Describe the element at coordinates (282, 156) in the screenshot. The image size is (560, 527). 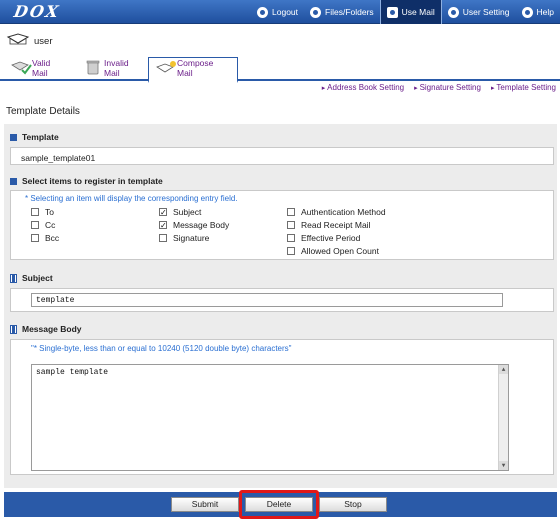
I see `template-name-box: sample_template01` at that location.